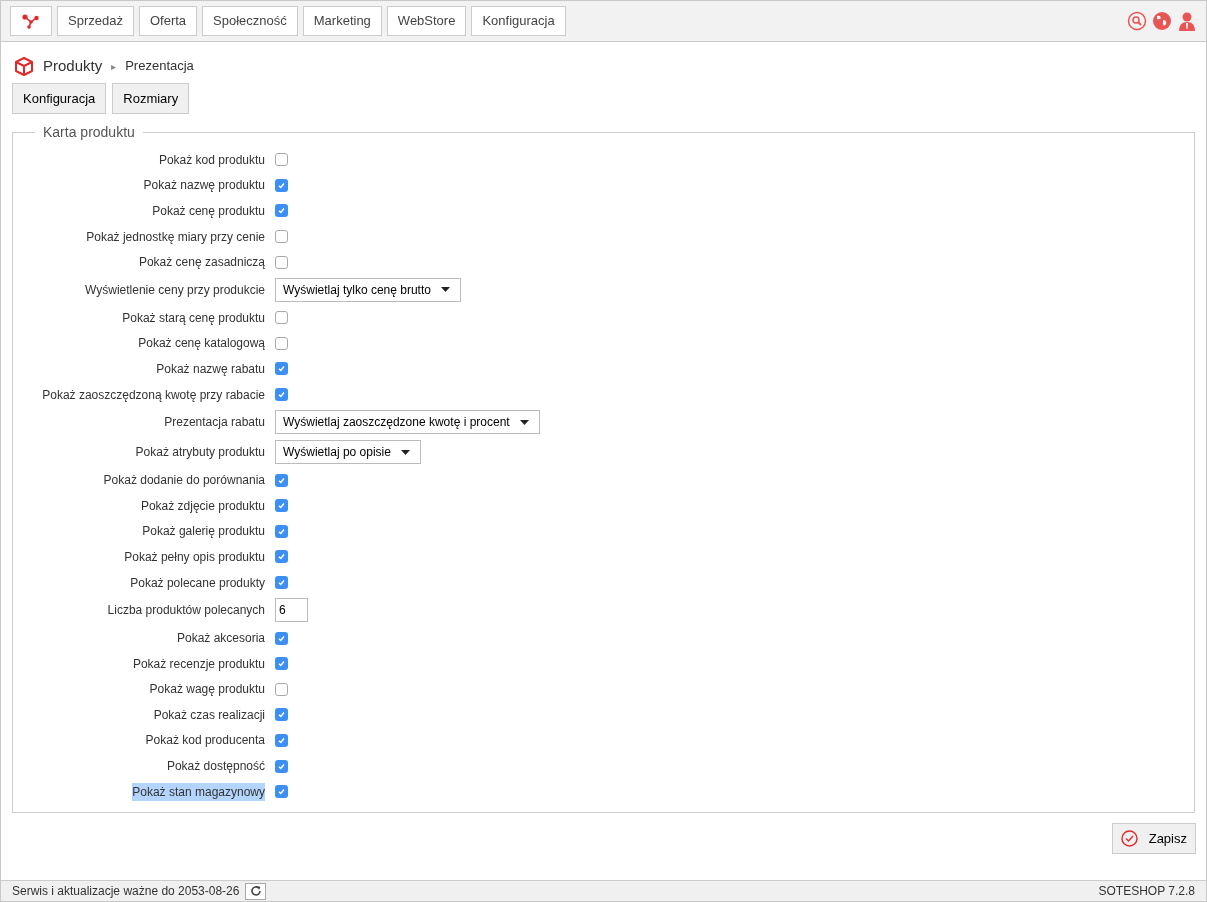 This screenshot has height=902, width=1207. Describe the element at coordinates (197, 583) in the screenshot. I see `field-label: Pokaż polecane produkty` at that location.